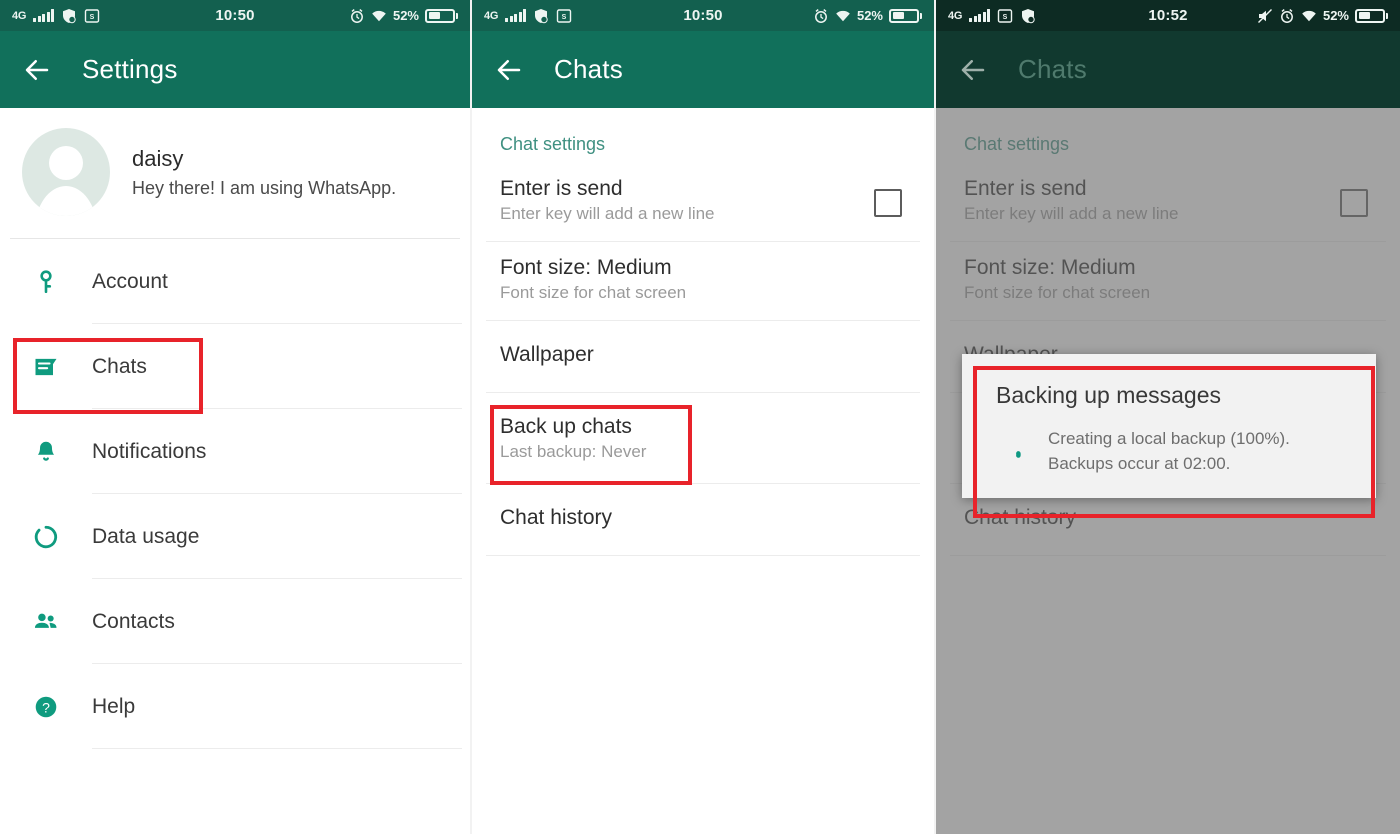 The image size is (1400, 834). I want to click on sidebar-item-help: ? Help, so click(235, 706).